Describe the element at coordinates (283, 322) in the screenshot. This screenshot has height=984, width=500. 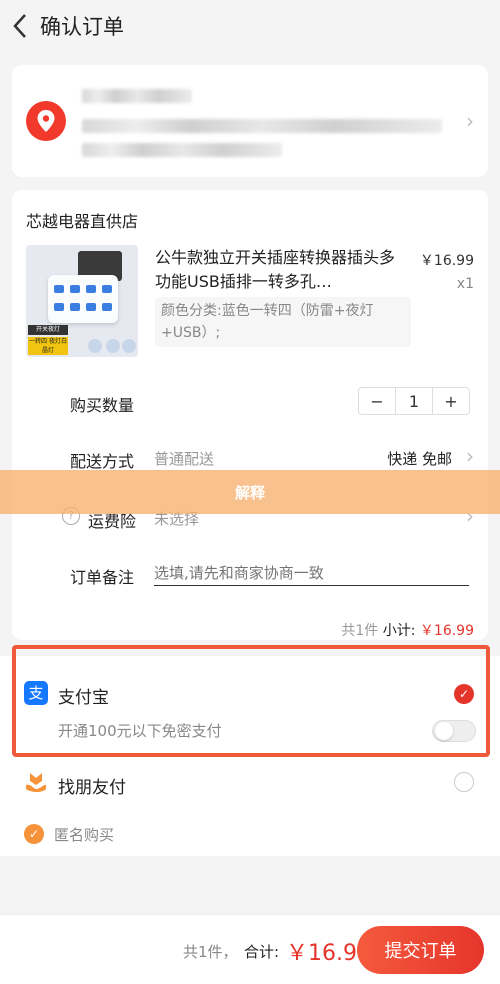
I see `product-spec: 颜色分类:蓝色一转四（防雷+夜灯+USB）;` at that location.